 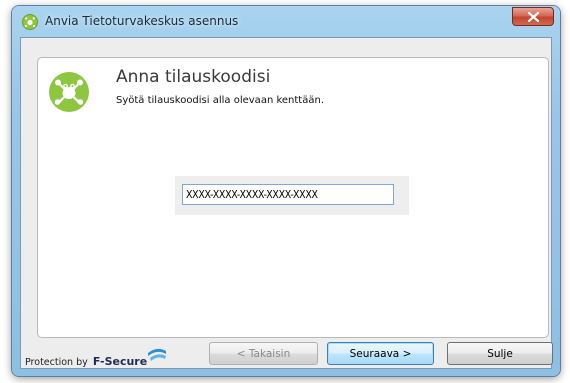 What do you see at coordinates (263, 353) in the screenshot?
I see `back-button: < Takaisin` at bounding box center [263, 353].